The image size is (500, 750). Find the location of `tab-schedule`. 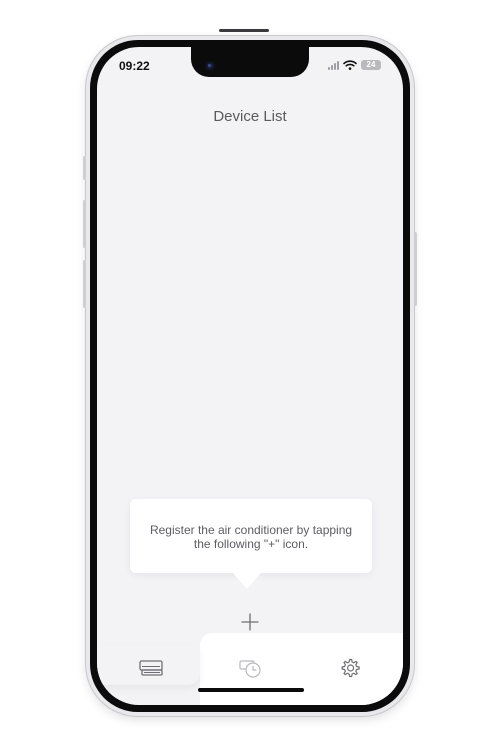

tab-schedule is located at coordinates (250, 668).